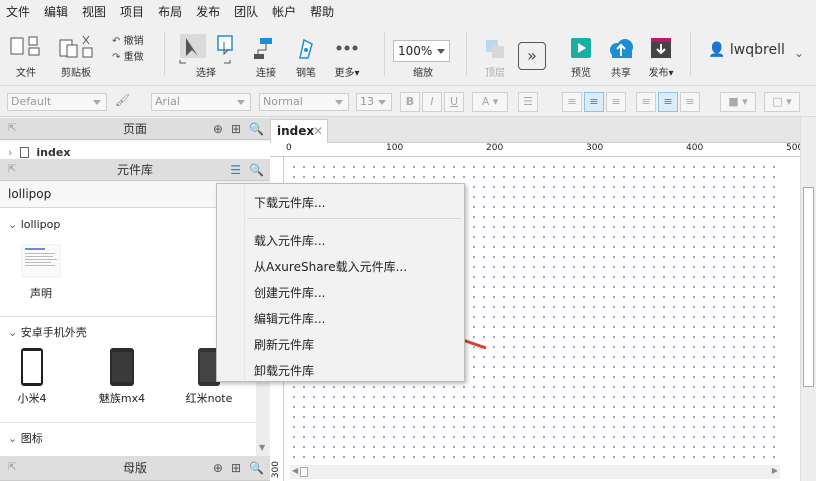 The width and height of the screenshot is (816, 481). I want to click on menu-item-refresh-library: 刷新元件库, so click(284, 344).